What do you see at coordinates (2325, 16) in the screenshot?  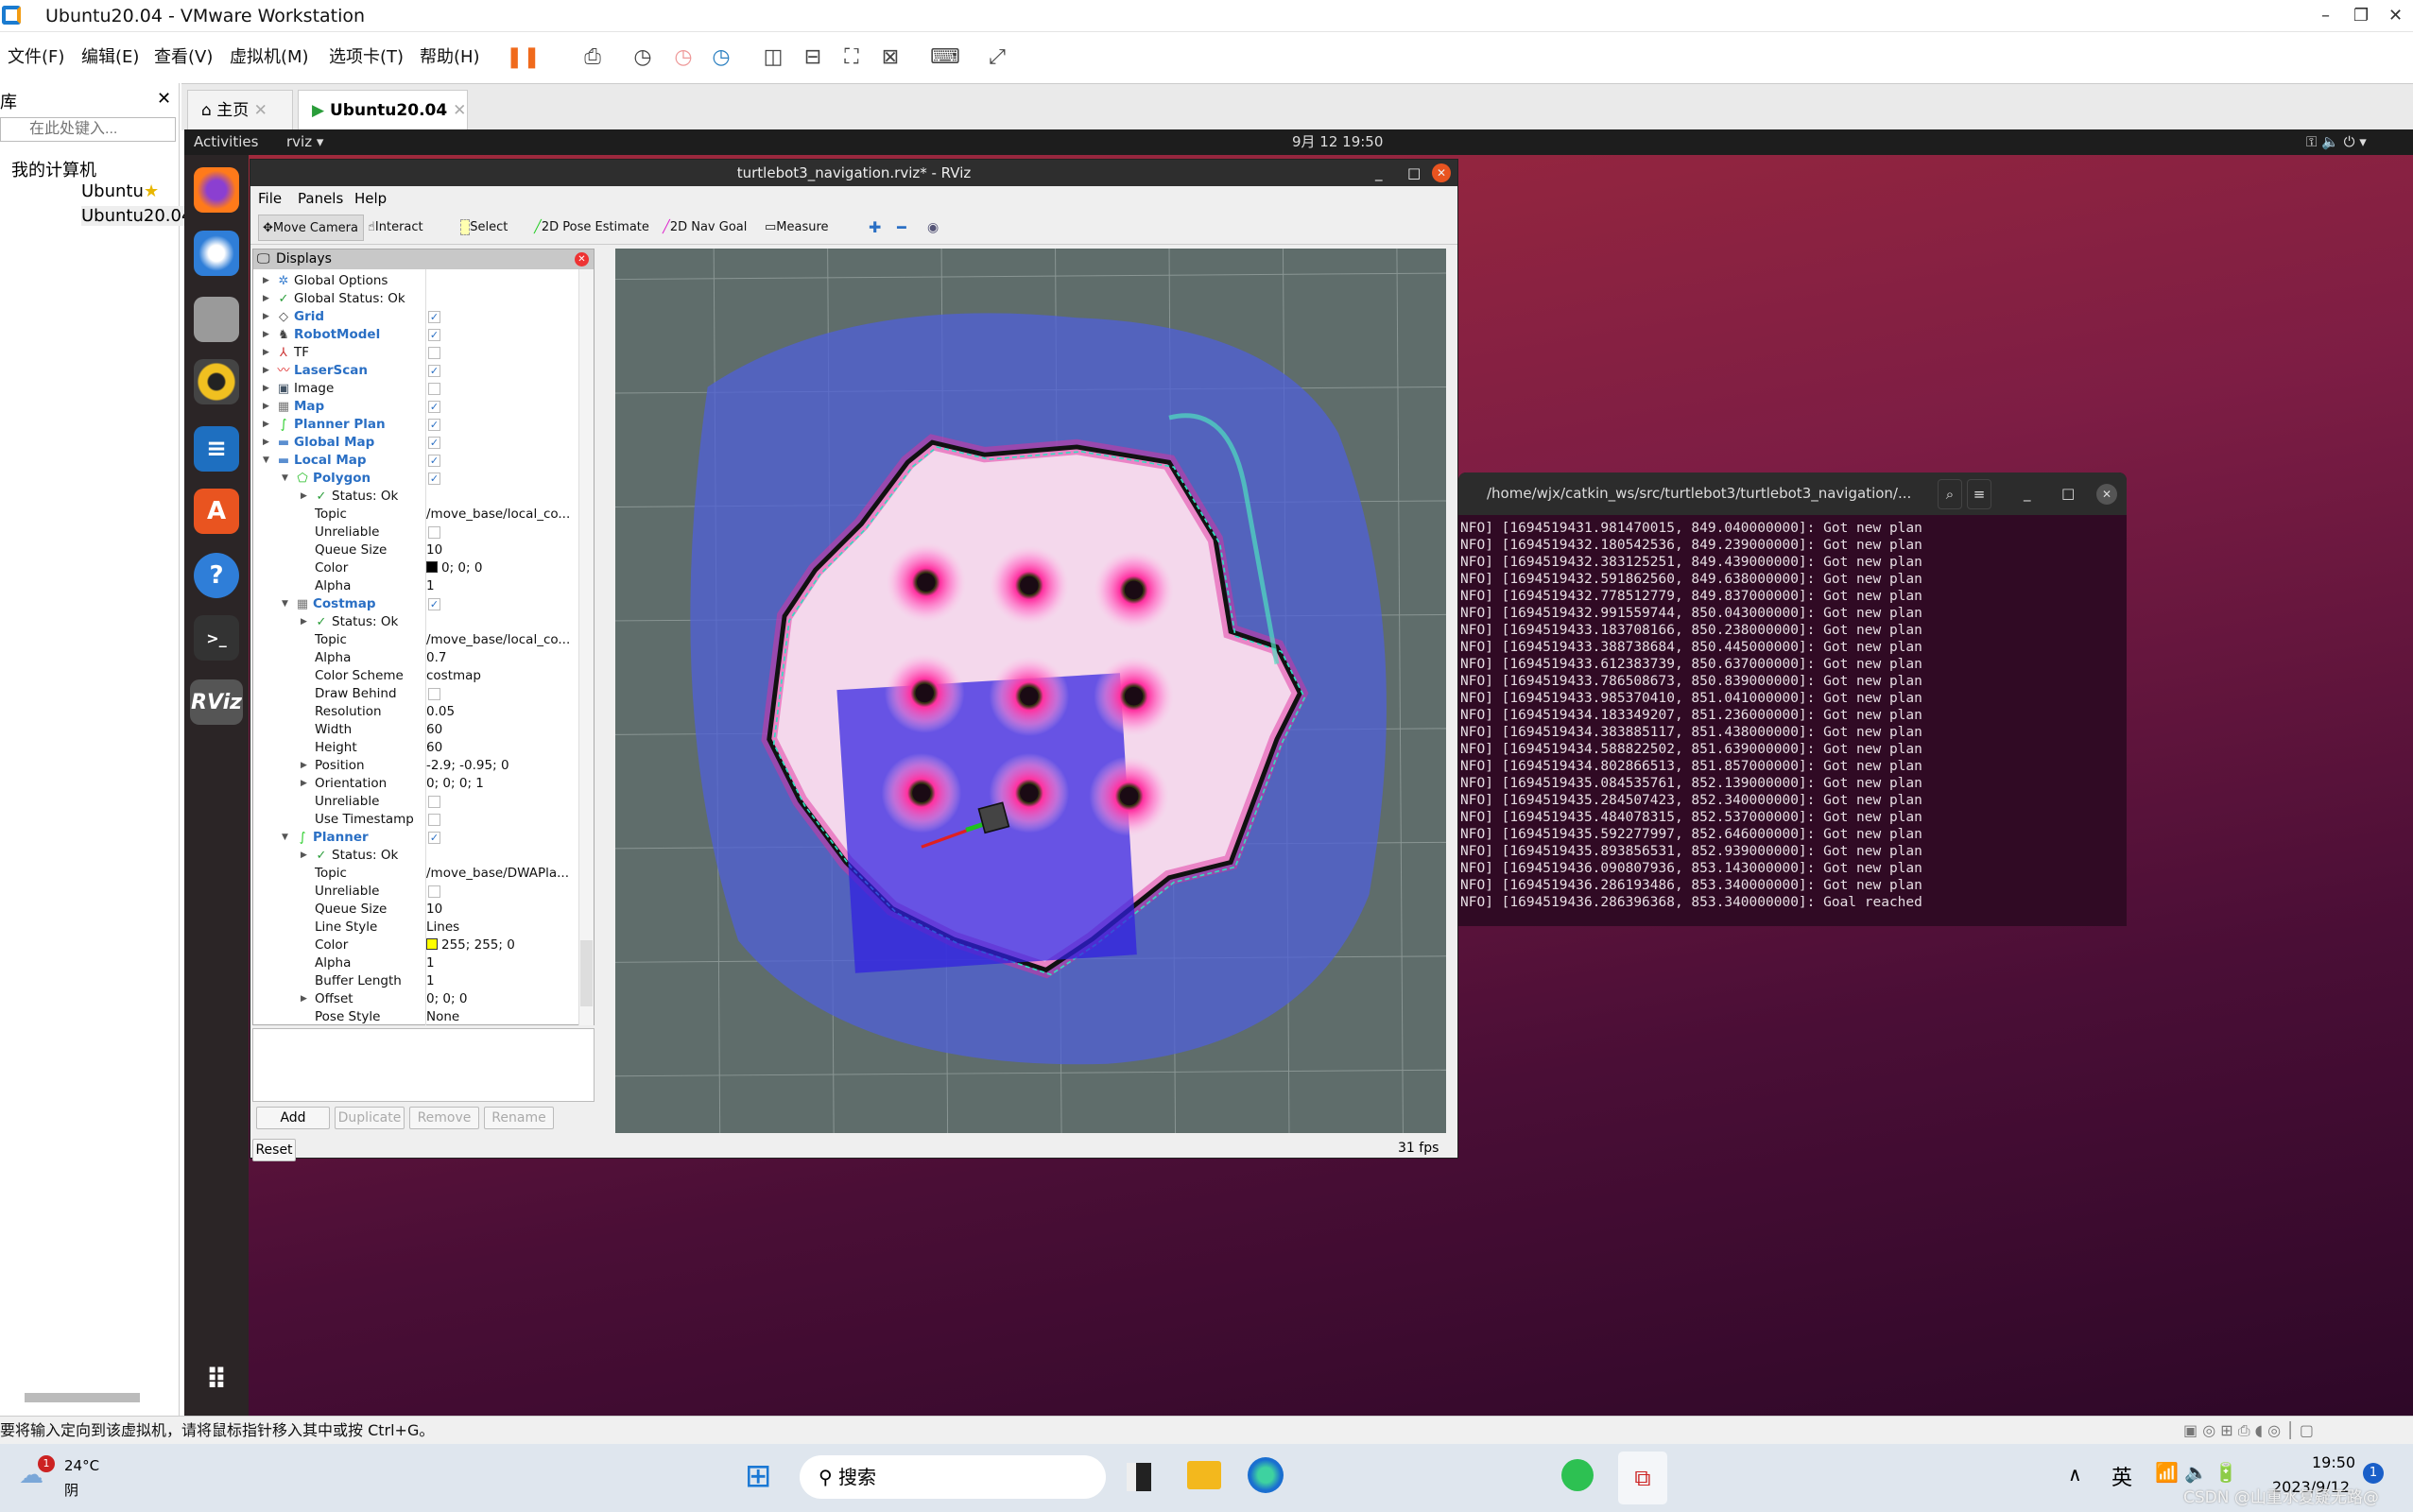 I see `minimize-button: –` at bounding box center [2325, 16].